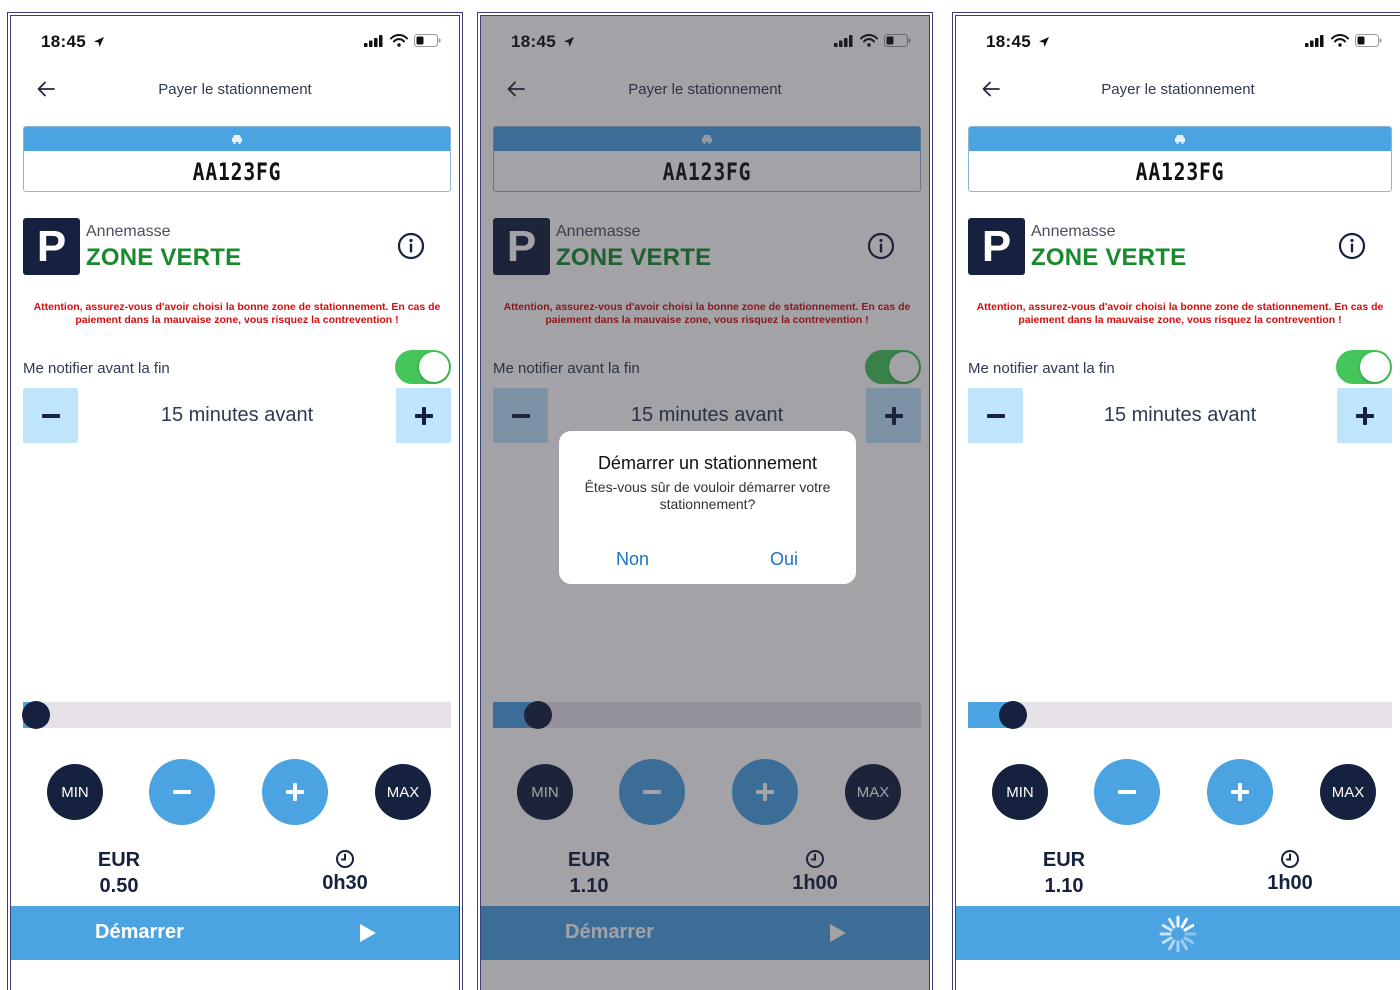 The width and height of the screenshot is (1400, 990). I want to click on info-icon, so click(411, 246).